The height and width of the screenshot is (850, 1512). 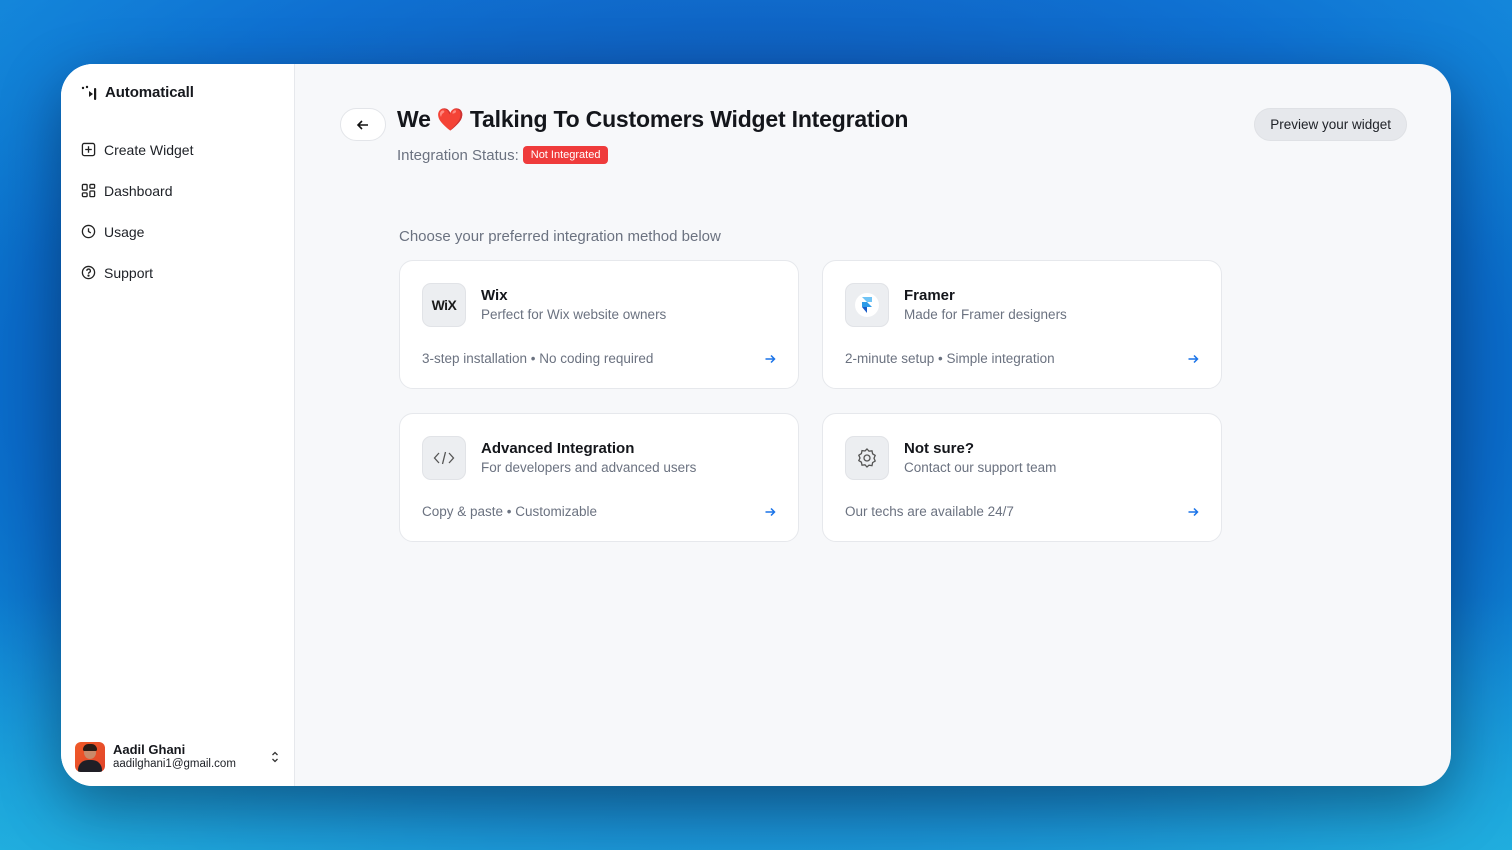 I want to click on status-badge: Not Integrated, so click(x=565, y=155).